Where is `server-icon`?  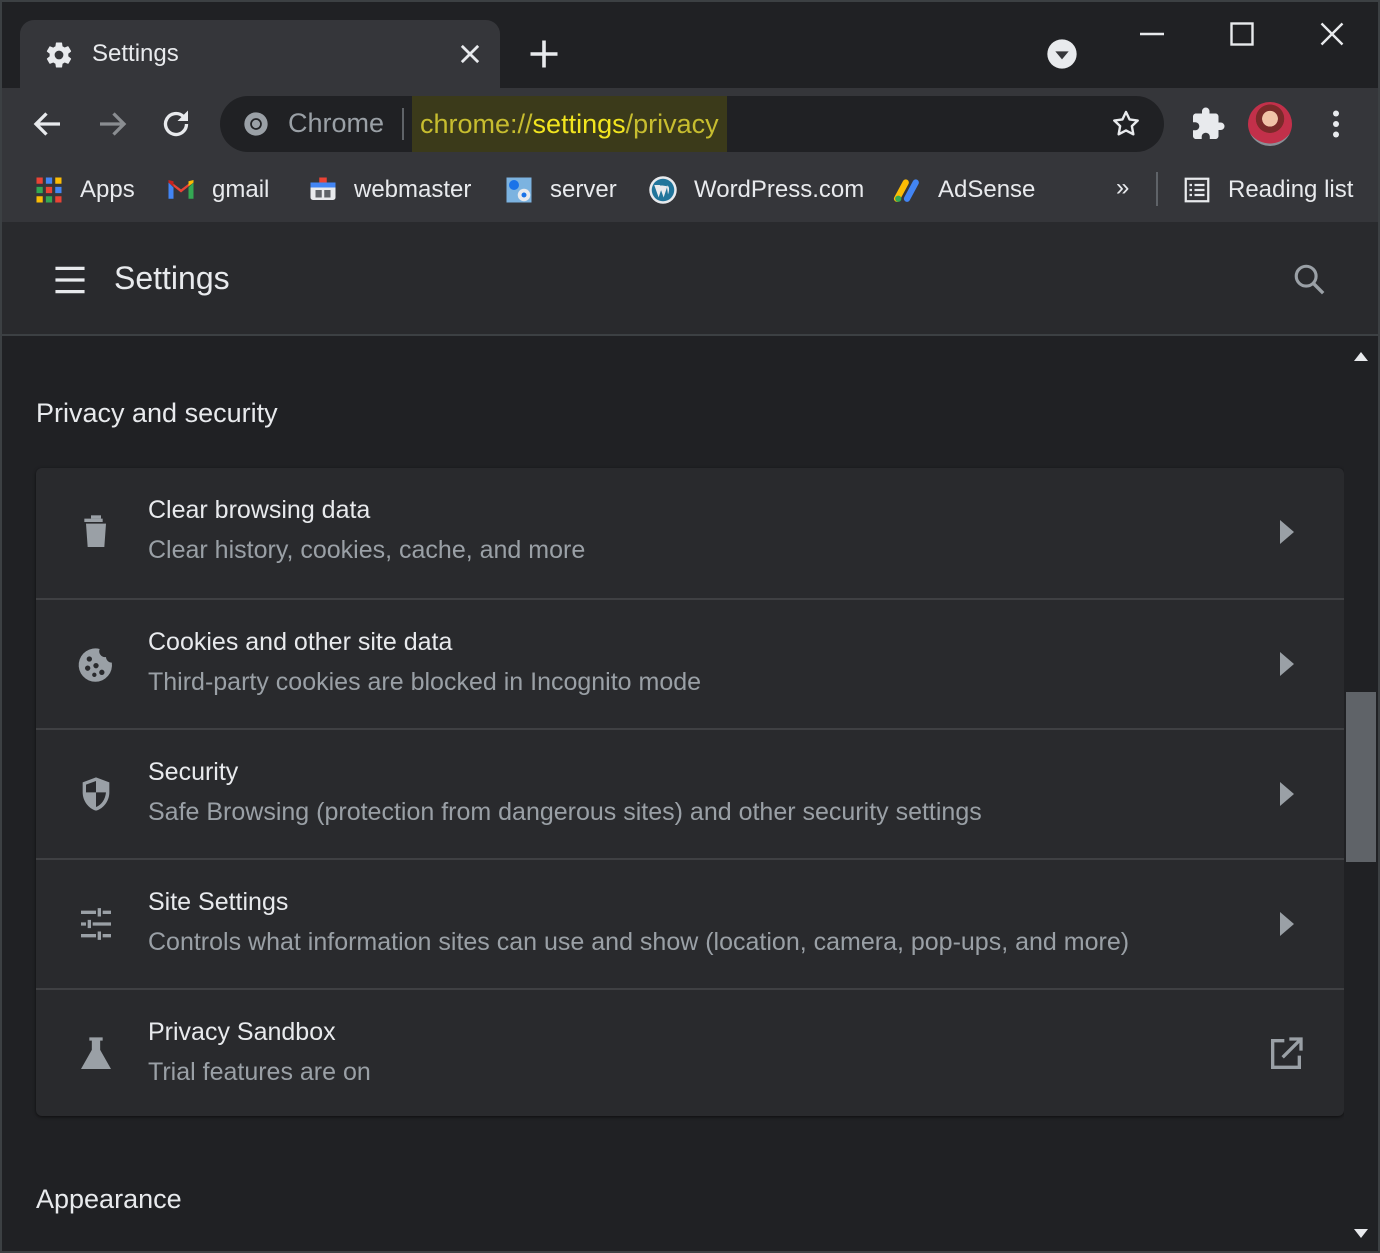
server-icon is located at coordinates (519, 190).